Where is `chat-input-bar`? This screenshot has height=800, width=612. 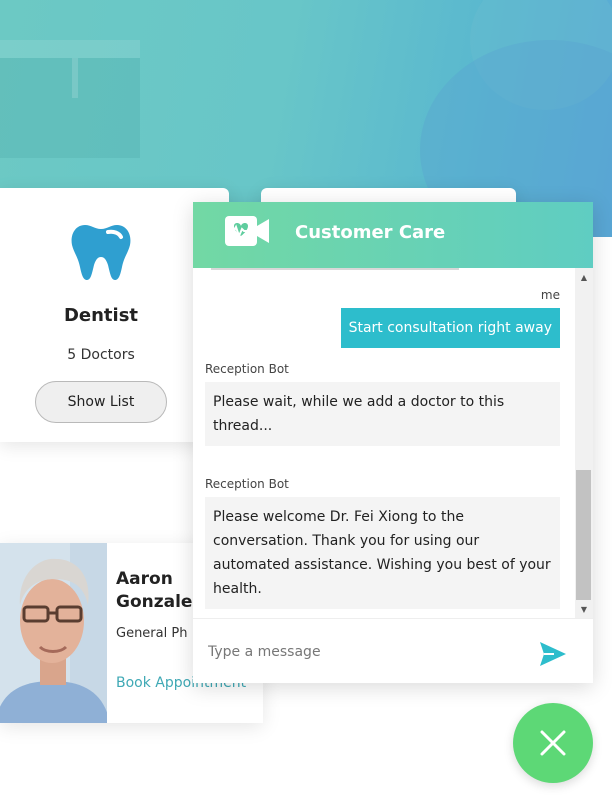 chat-input-bar is located at coordinates (393, 650).